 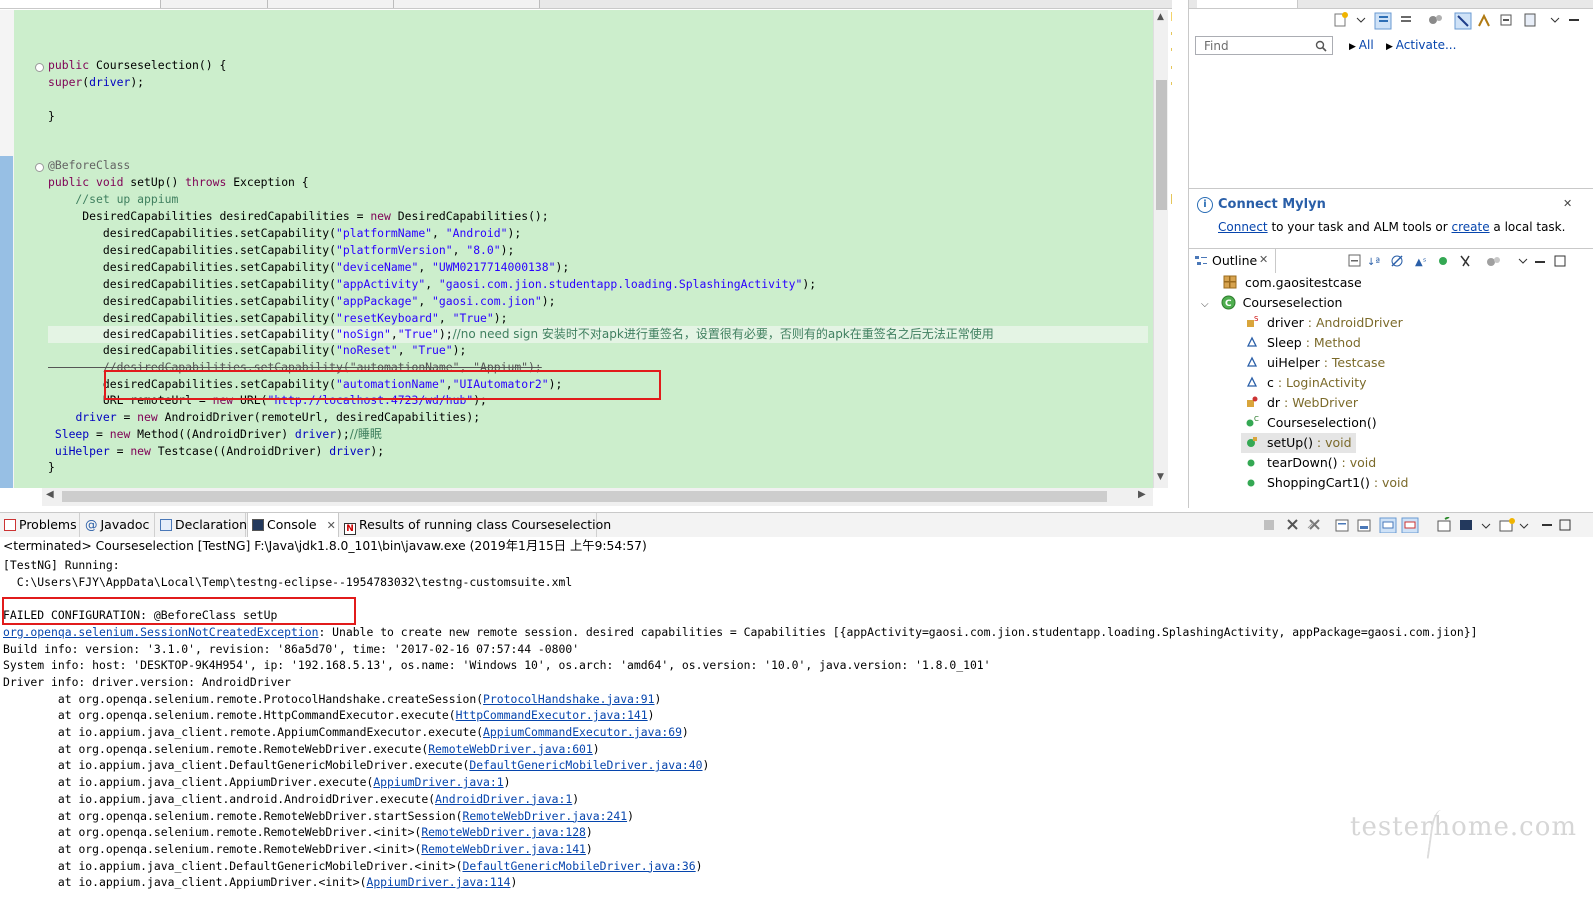 What do you see at coordinates (1310, 463) in the screenshot?
I see `outline-item-method: tearDown() : void` at bounding box center [1310, 463].